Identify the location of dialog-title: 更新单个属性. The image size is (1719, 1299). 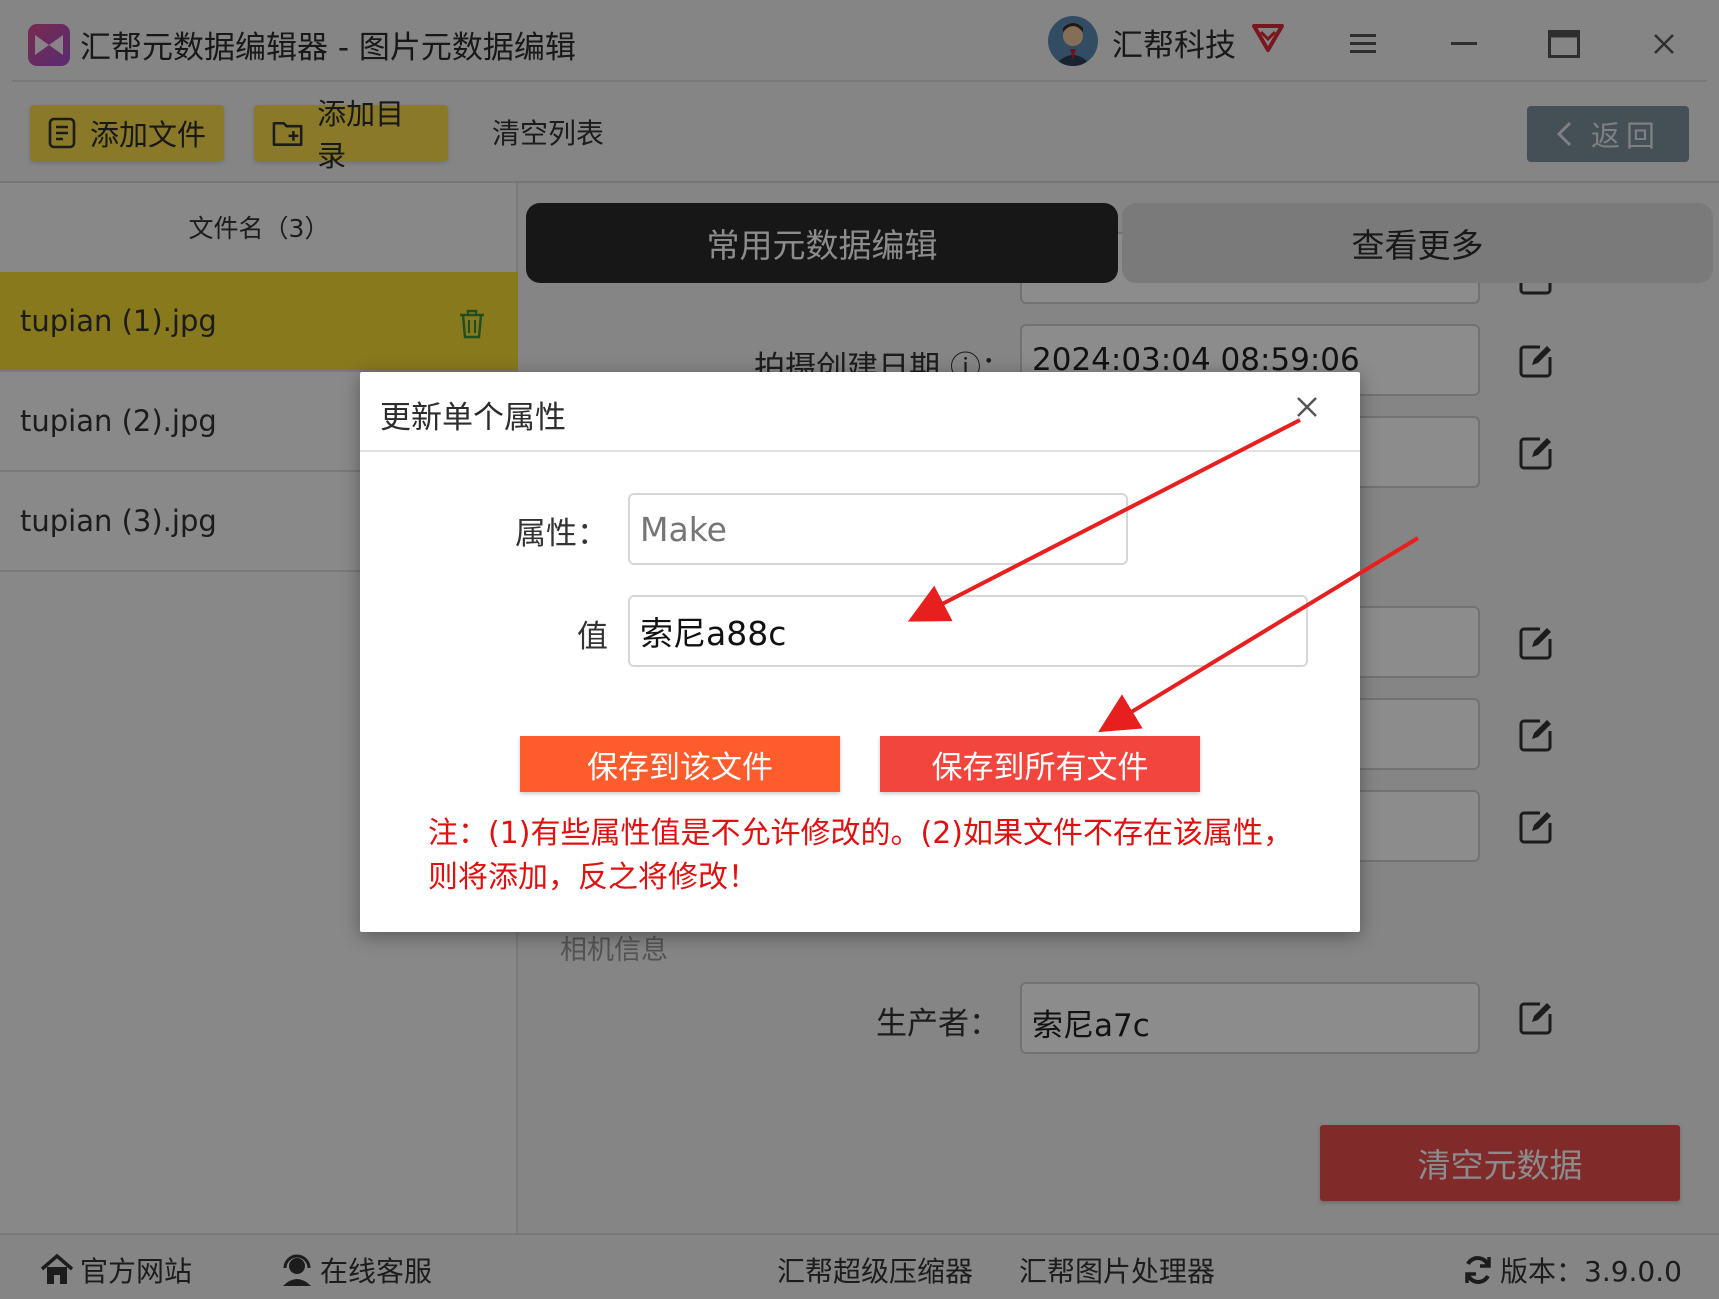
(473, 418).